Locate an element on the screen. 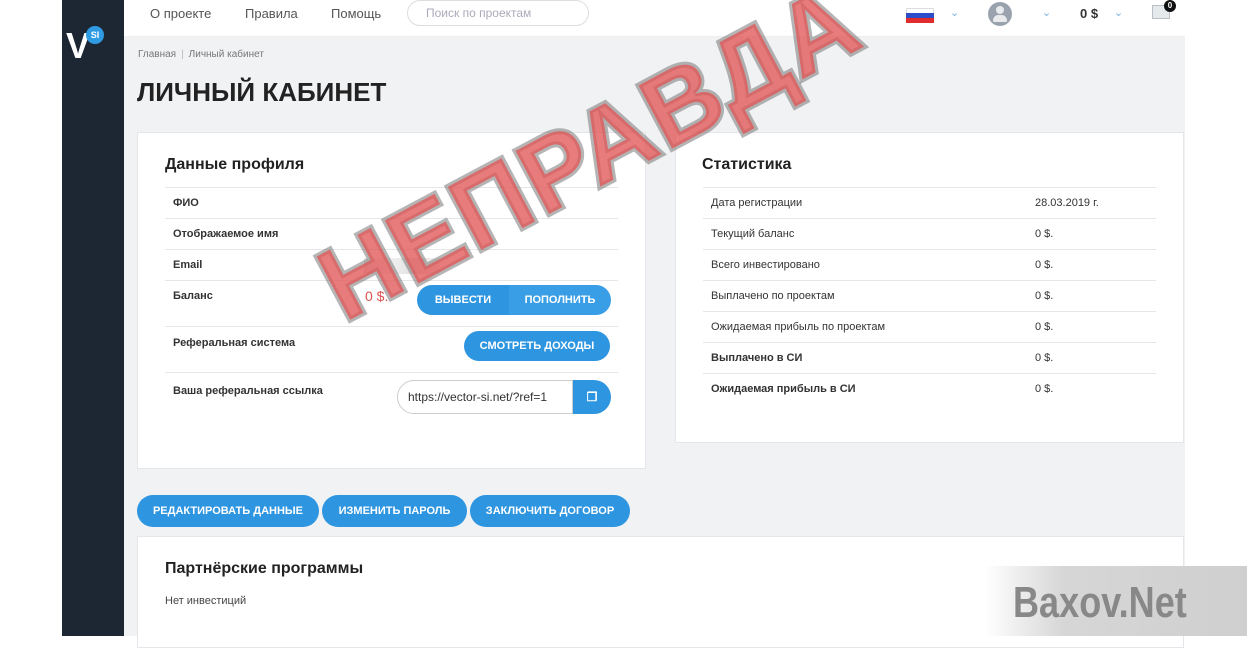  watermark-text: Baxov.Net is located at coordinates (1100, 602).